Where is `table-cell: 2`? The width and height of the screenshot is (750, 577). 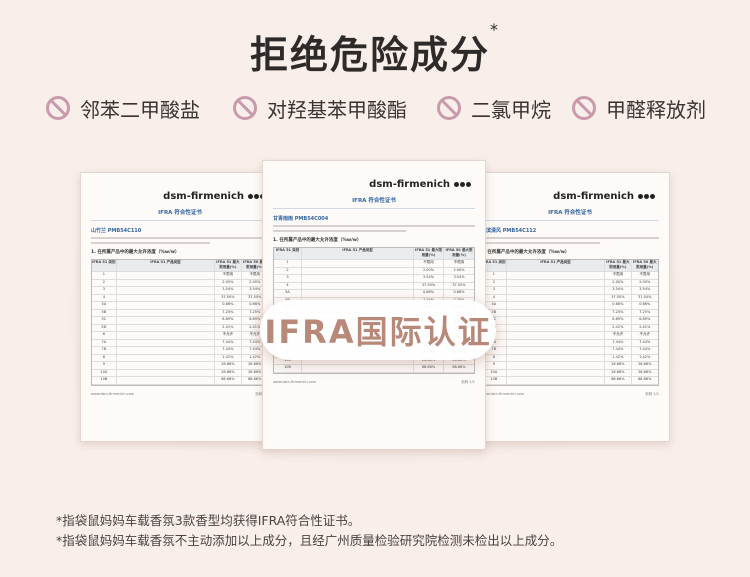 table-cell: 2 is located at coordinates (104, 282).